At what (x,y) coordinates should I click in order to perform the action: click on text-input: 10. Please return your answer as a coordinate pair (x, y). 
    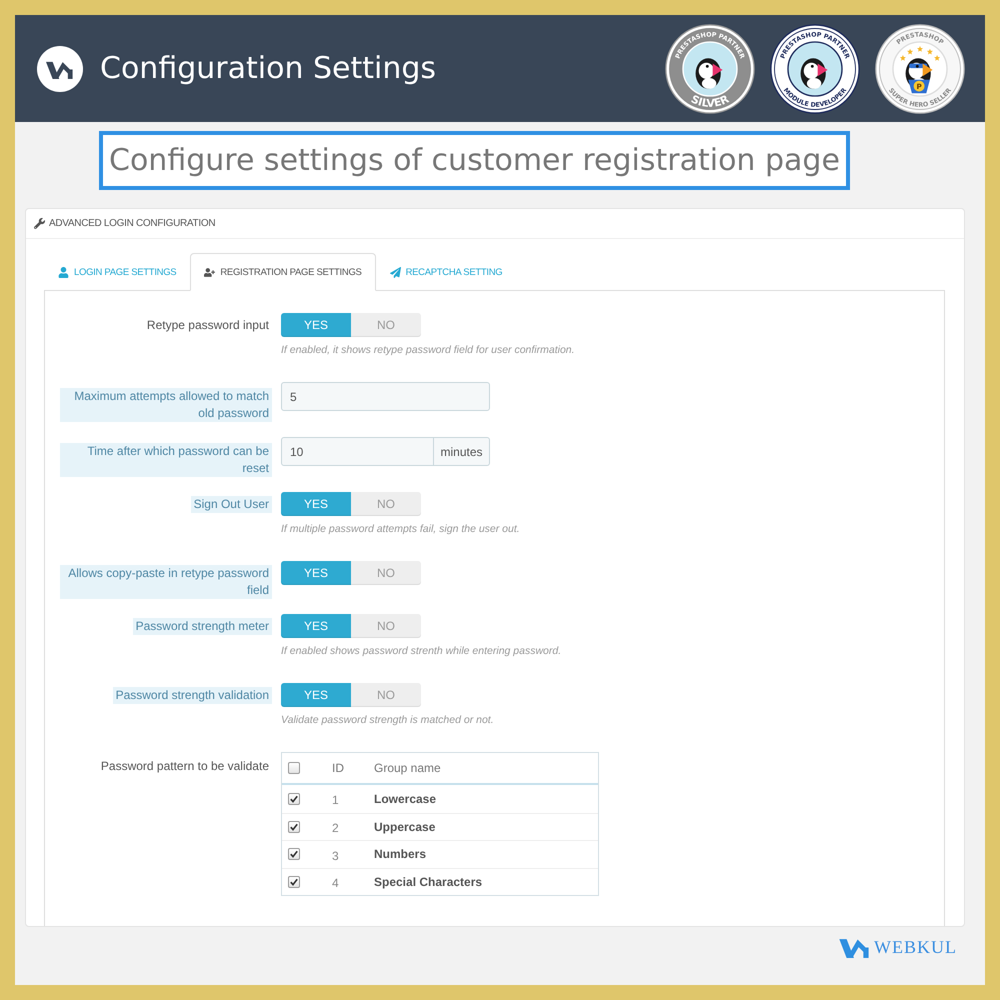
    Looking at the image, I should click on (357, 451).